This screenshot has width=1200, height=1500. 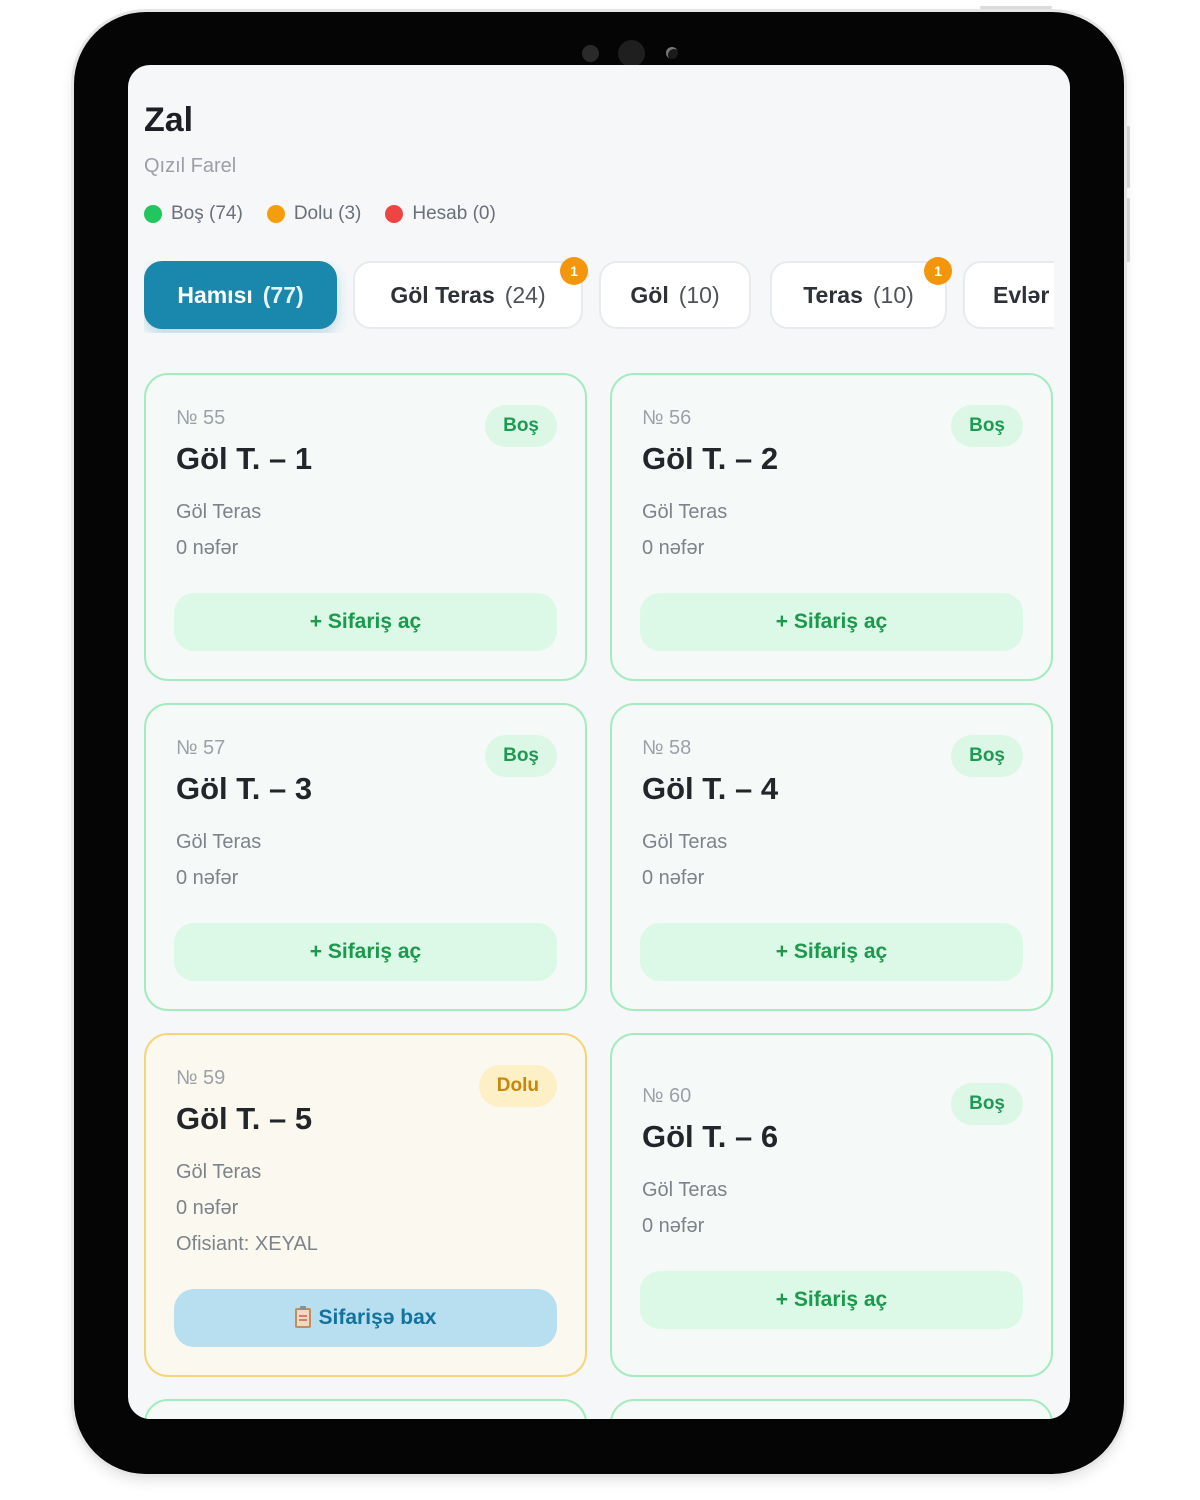 I want to click on clipboard-icon, so click(x=302, y=1317).